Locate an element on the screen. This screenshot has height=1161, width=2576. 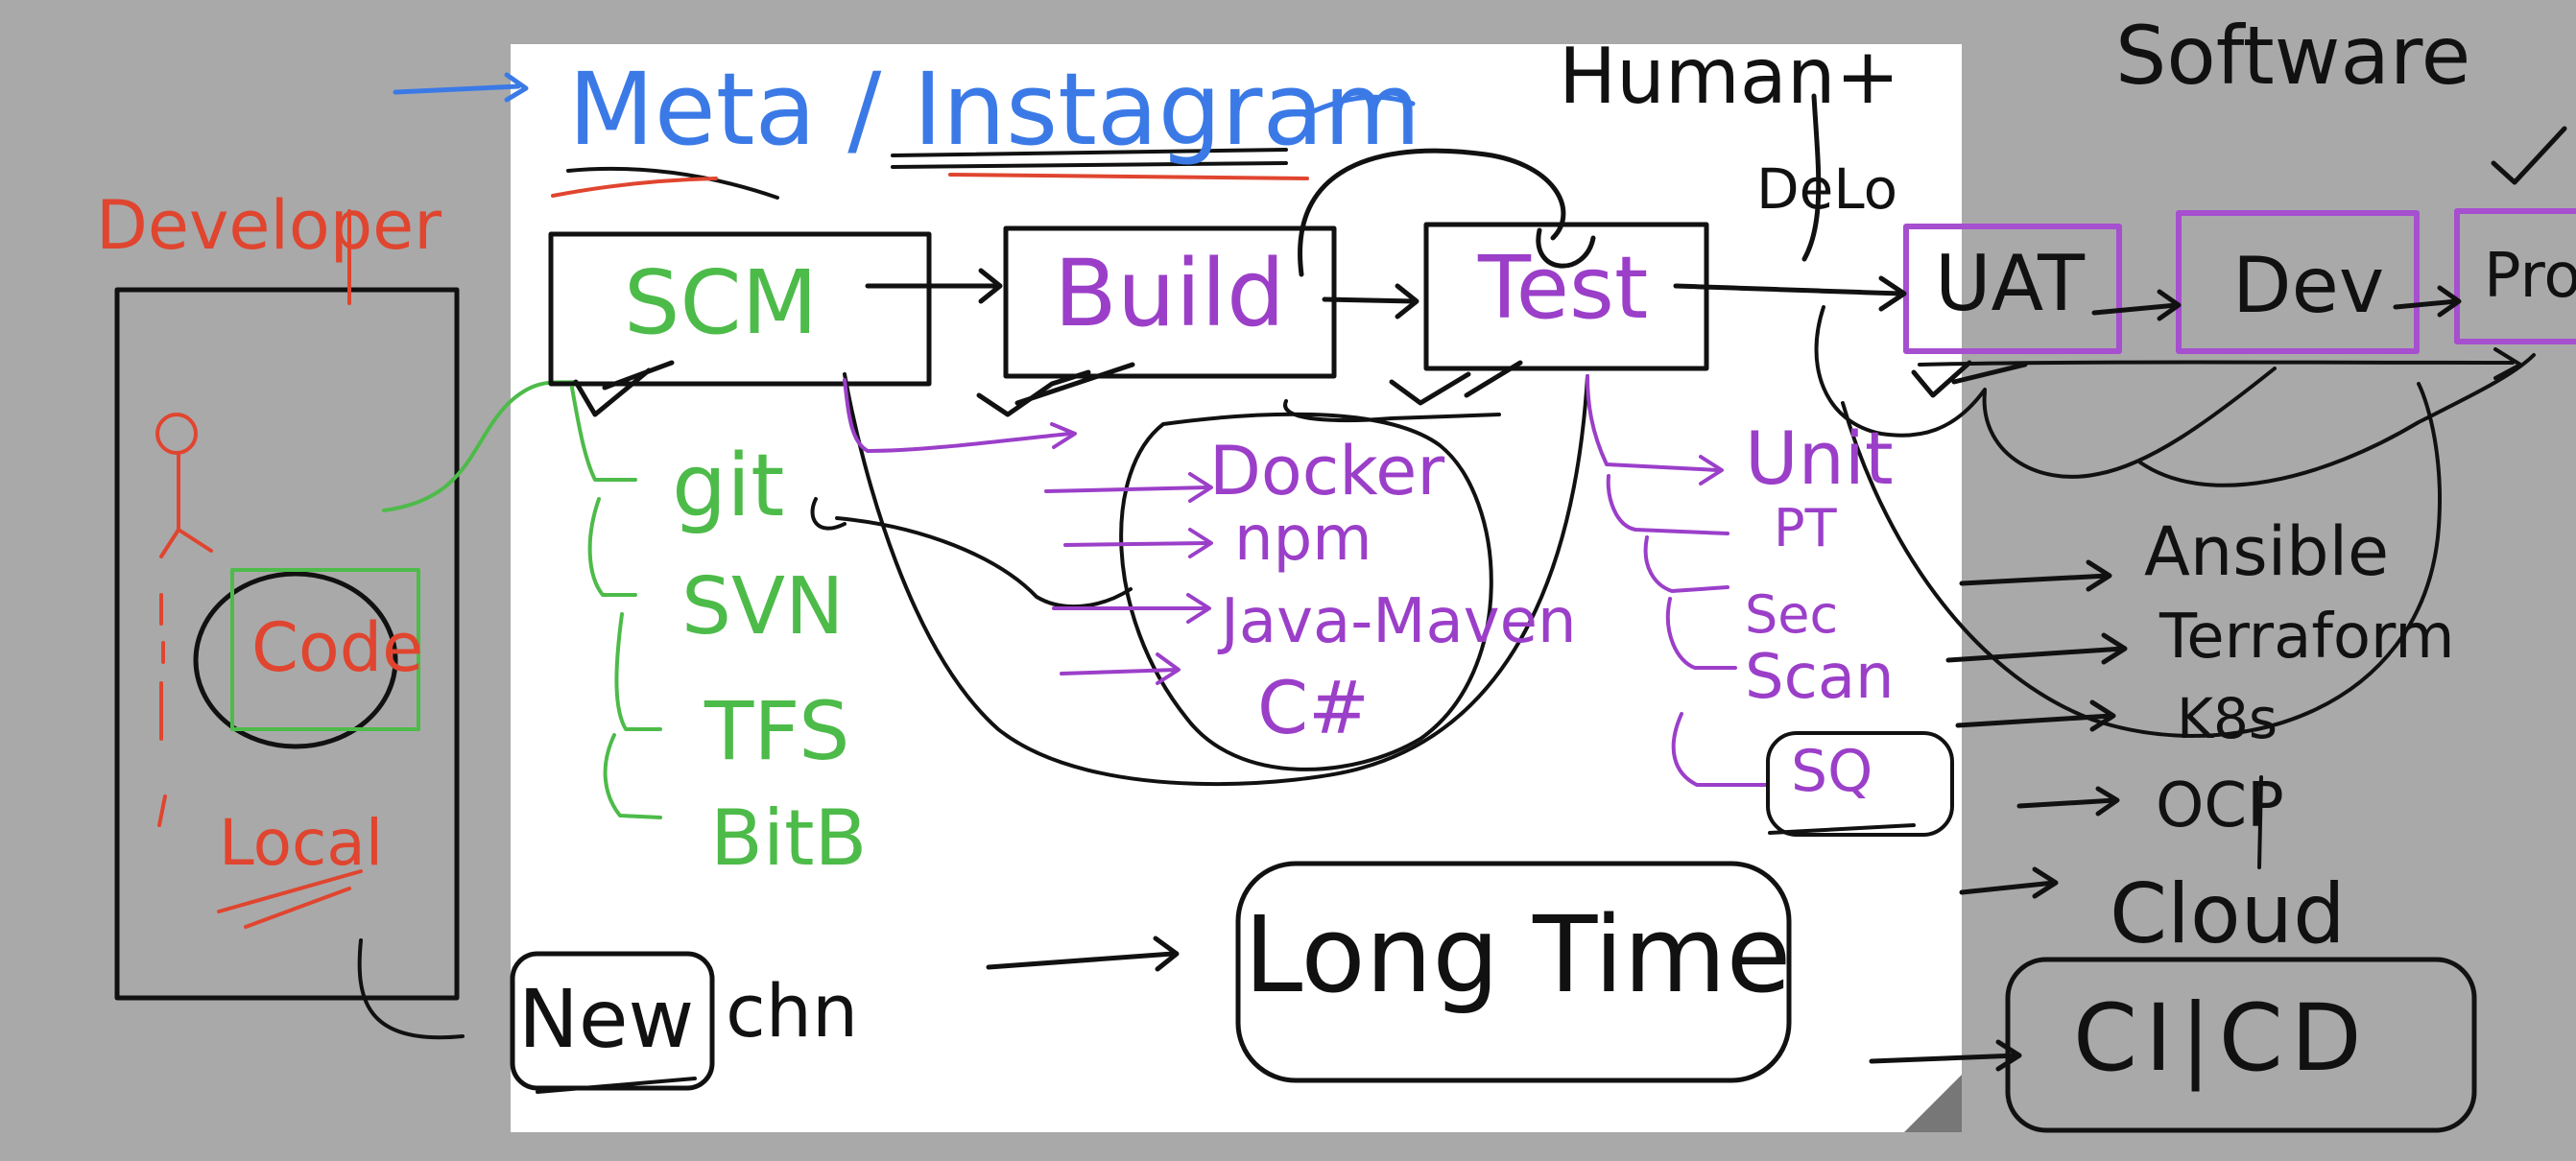
test-tool-branches is located at coordinates (1677, 581).